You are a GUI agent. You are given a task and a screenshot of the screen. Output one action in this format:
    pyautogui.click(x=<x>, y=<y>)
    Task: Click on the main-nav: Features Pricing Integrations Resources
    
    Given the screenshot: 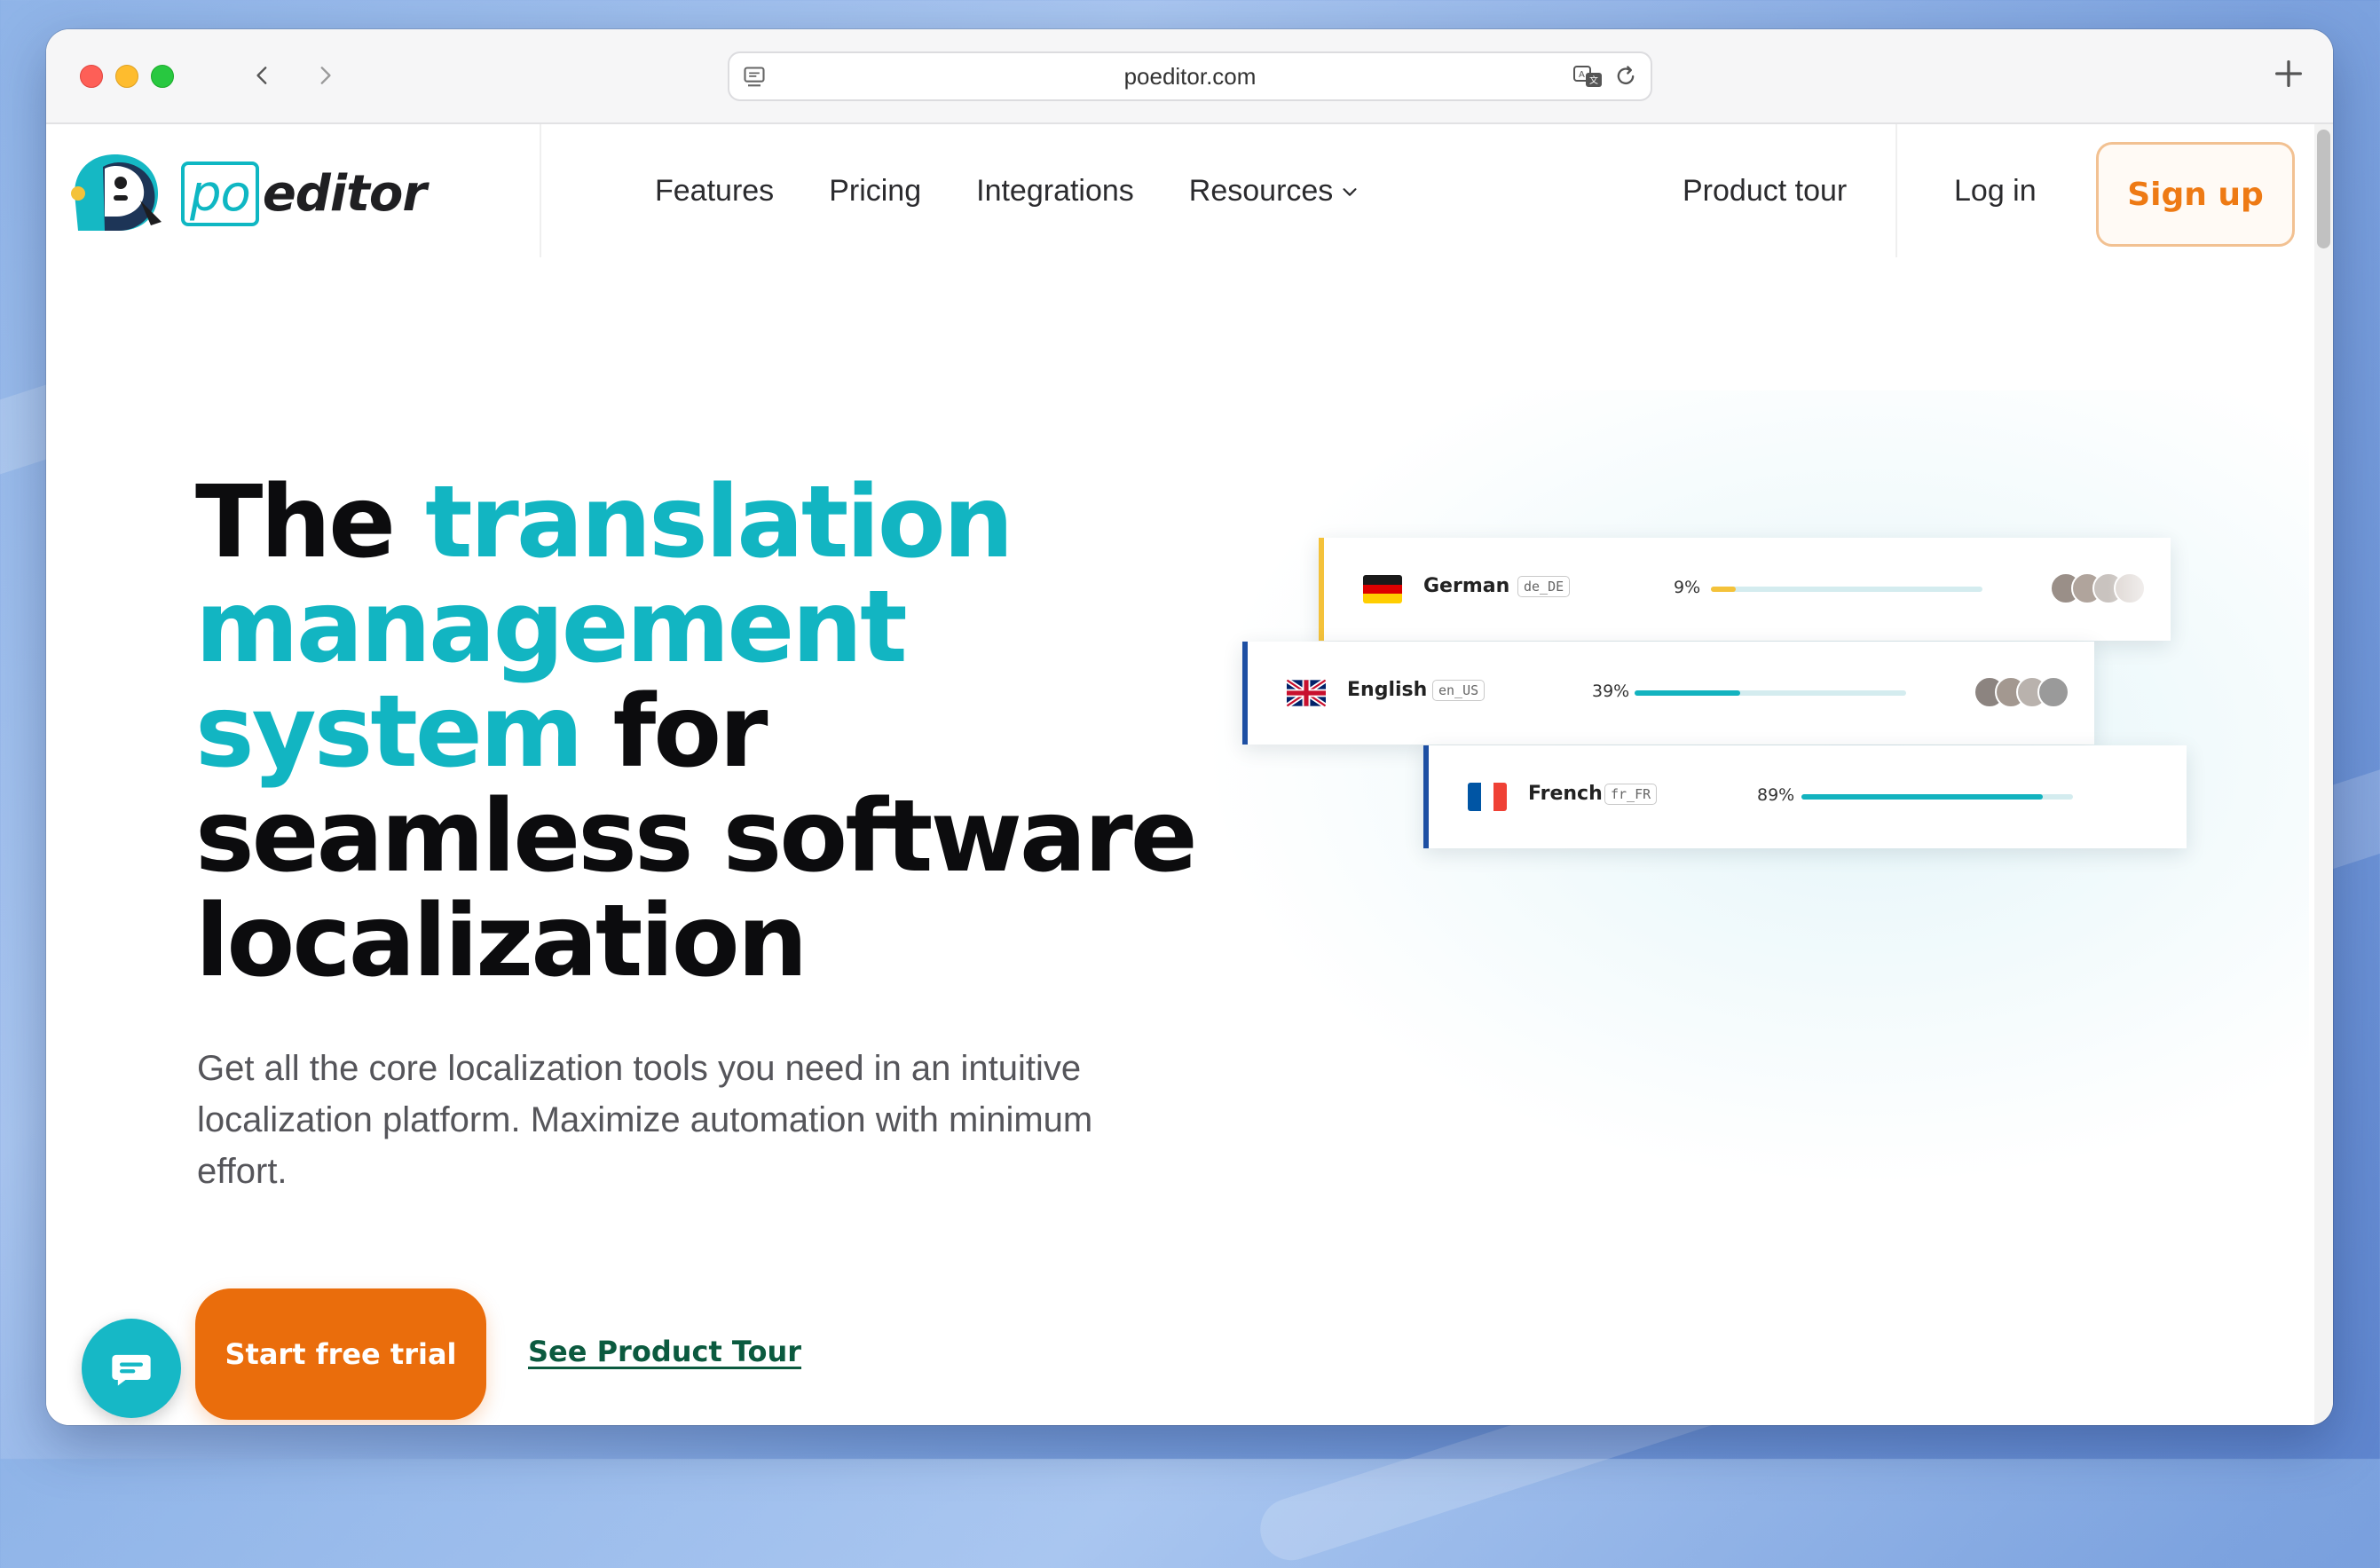 What is the action you would take?
    pyautogui.click(x=1007, y=191)
    